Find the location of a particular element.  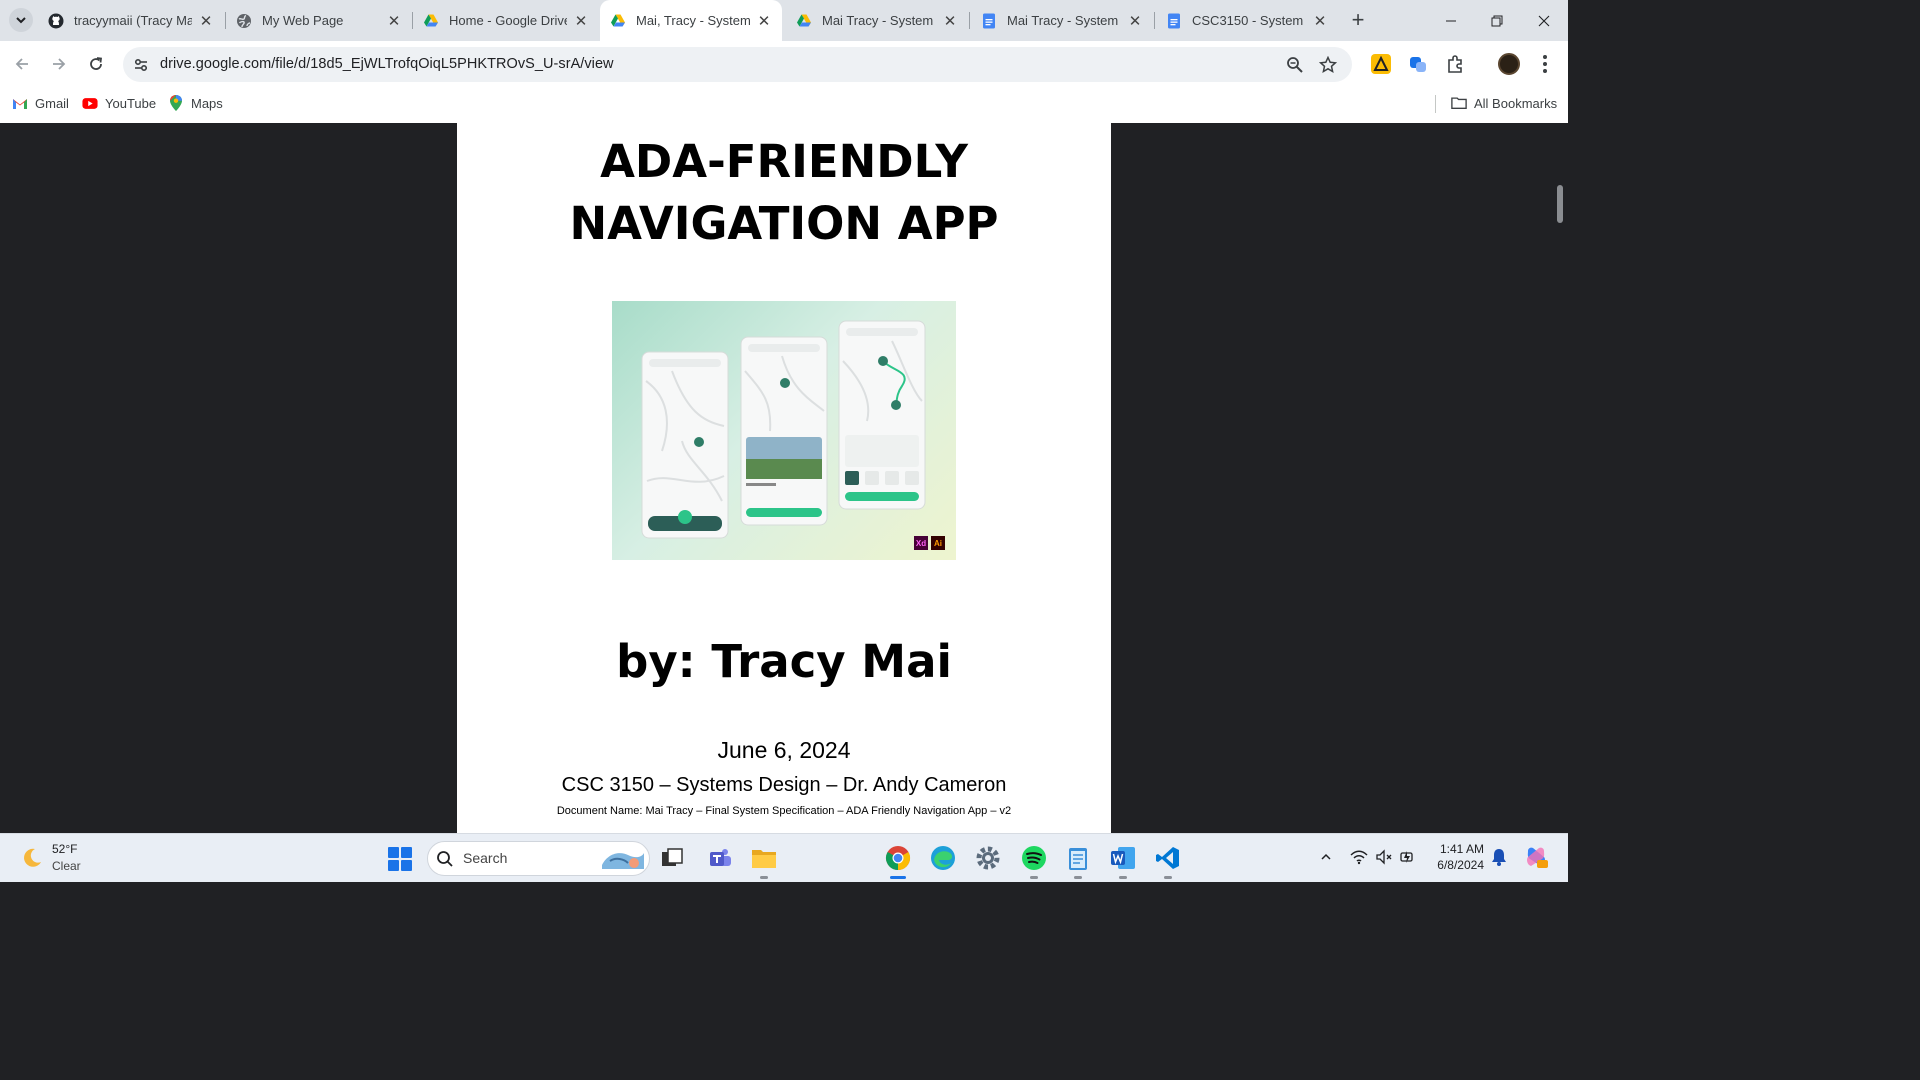

start-button is located at coordinates (400, 859).